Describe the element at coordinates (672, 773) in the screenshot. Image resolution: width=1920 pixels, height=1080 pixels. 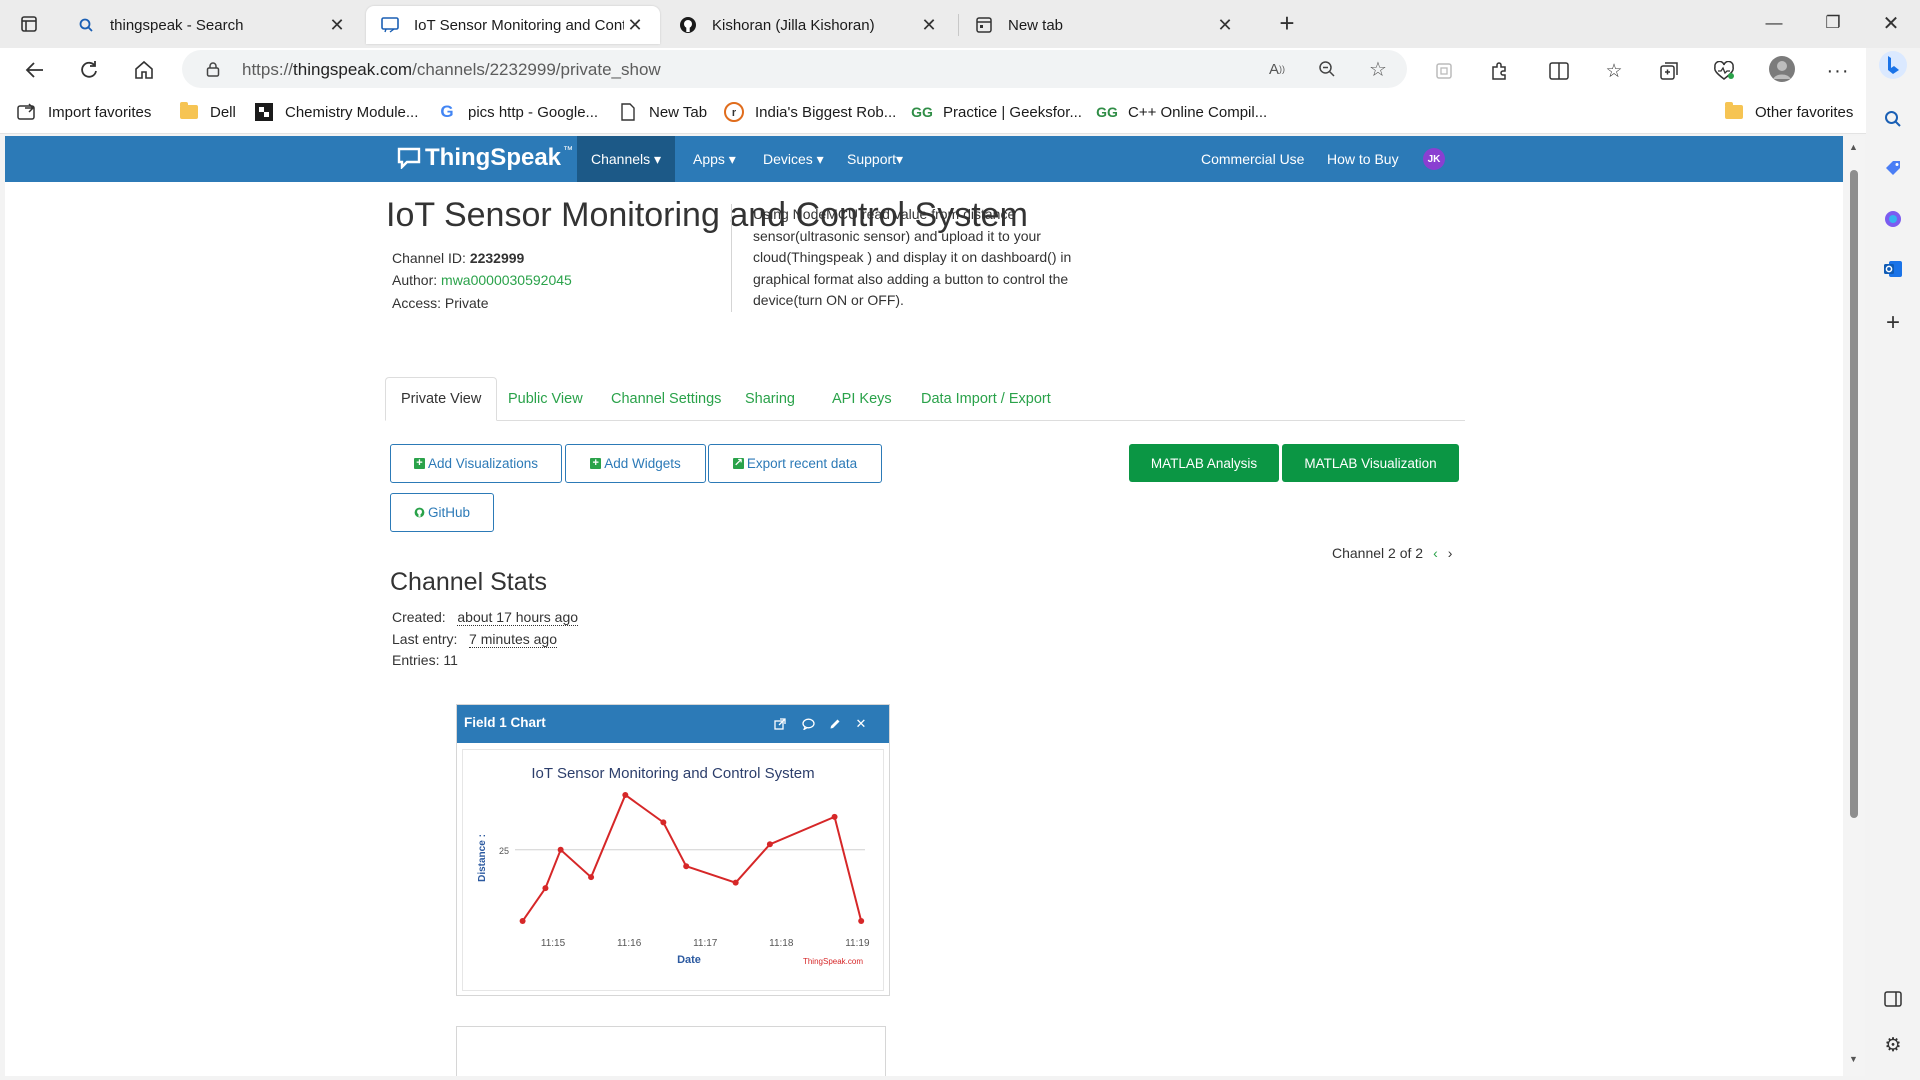
I see `chart-title: IoT Sensor Monitoring and Control System` at that location.